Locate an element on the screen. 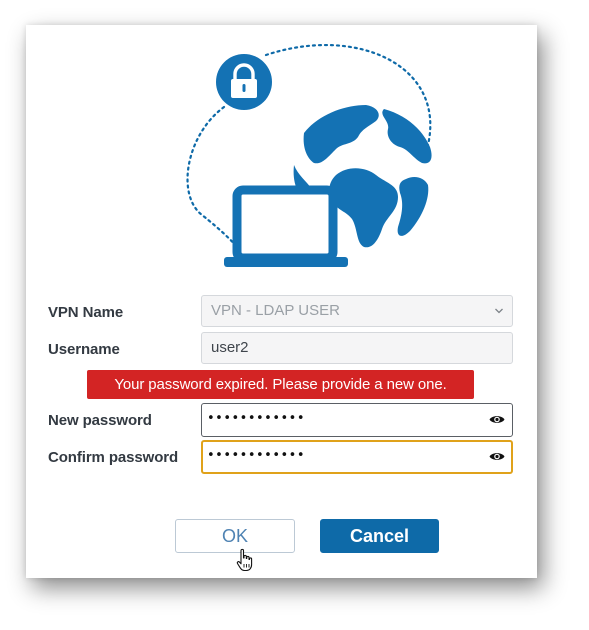  lock-icon is located at coordinates (244, 82).